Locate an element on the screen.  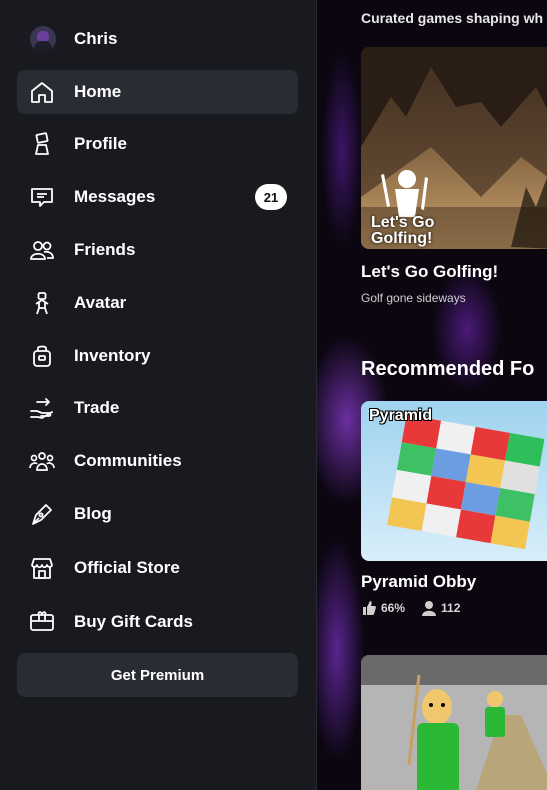
sidebar-item-label: Inventory is located at coordinates (112, 355).